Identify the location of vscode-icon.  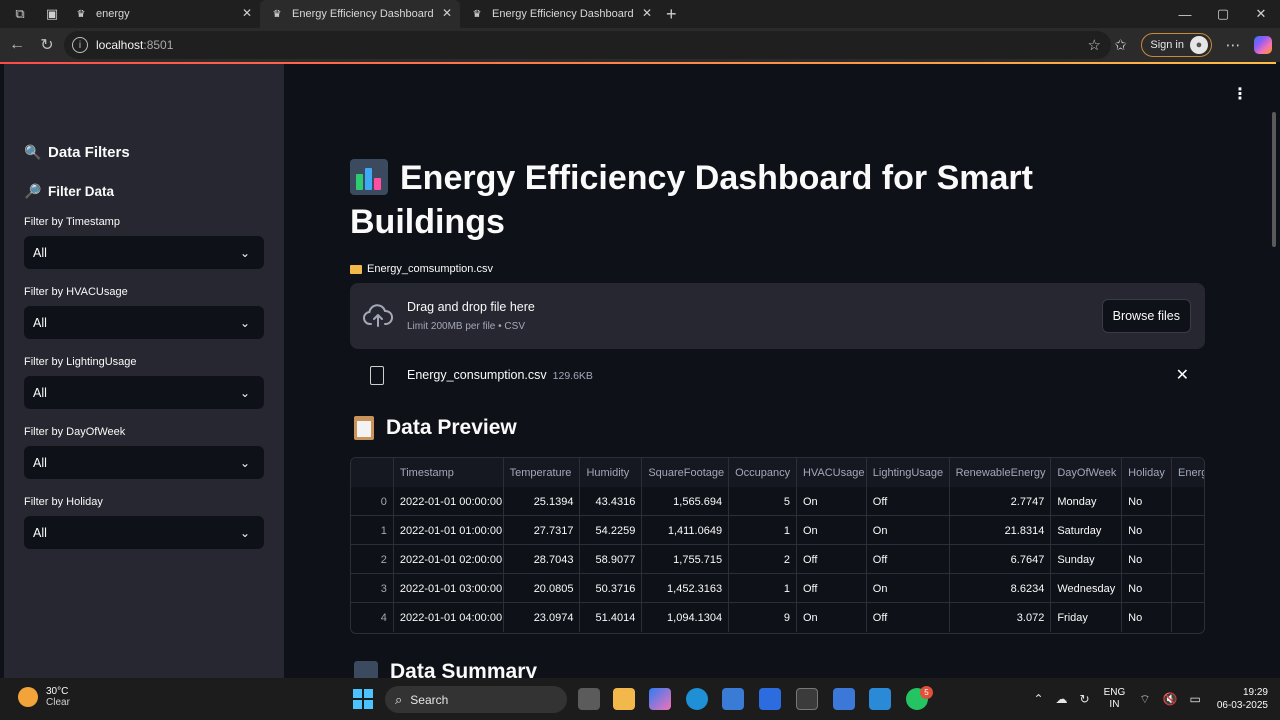
(880, 699).